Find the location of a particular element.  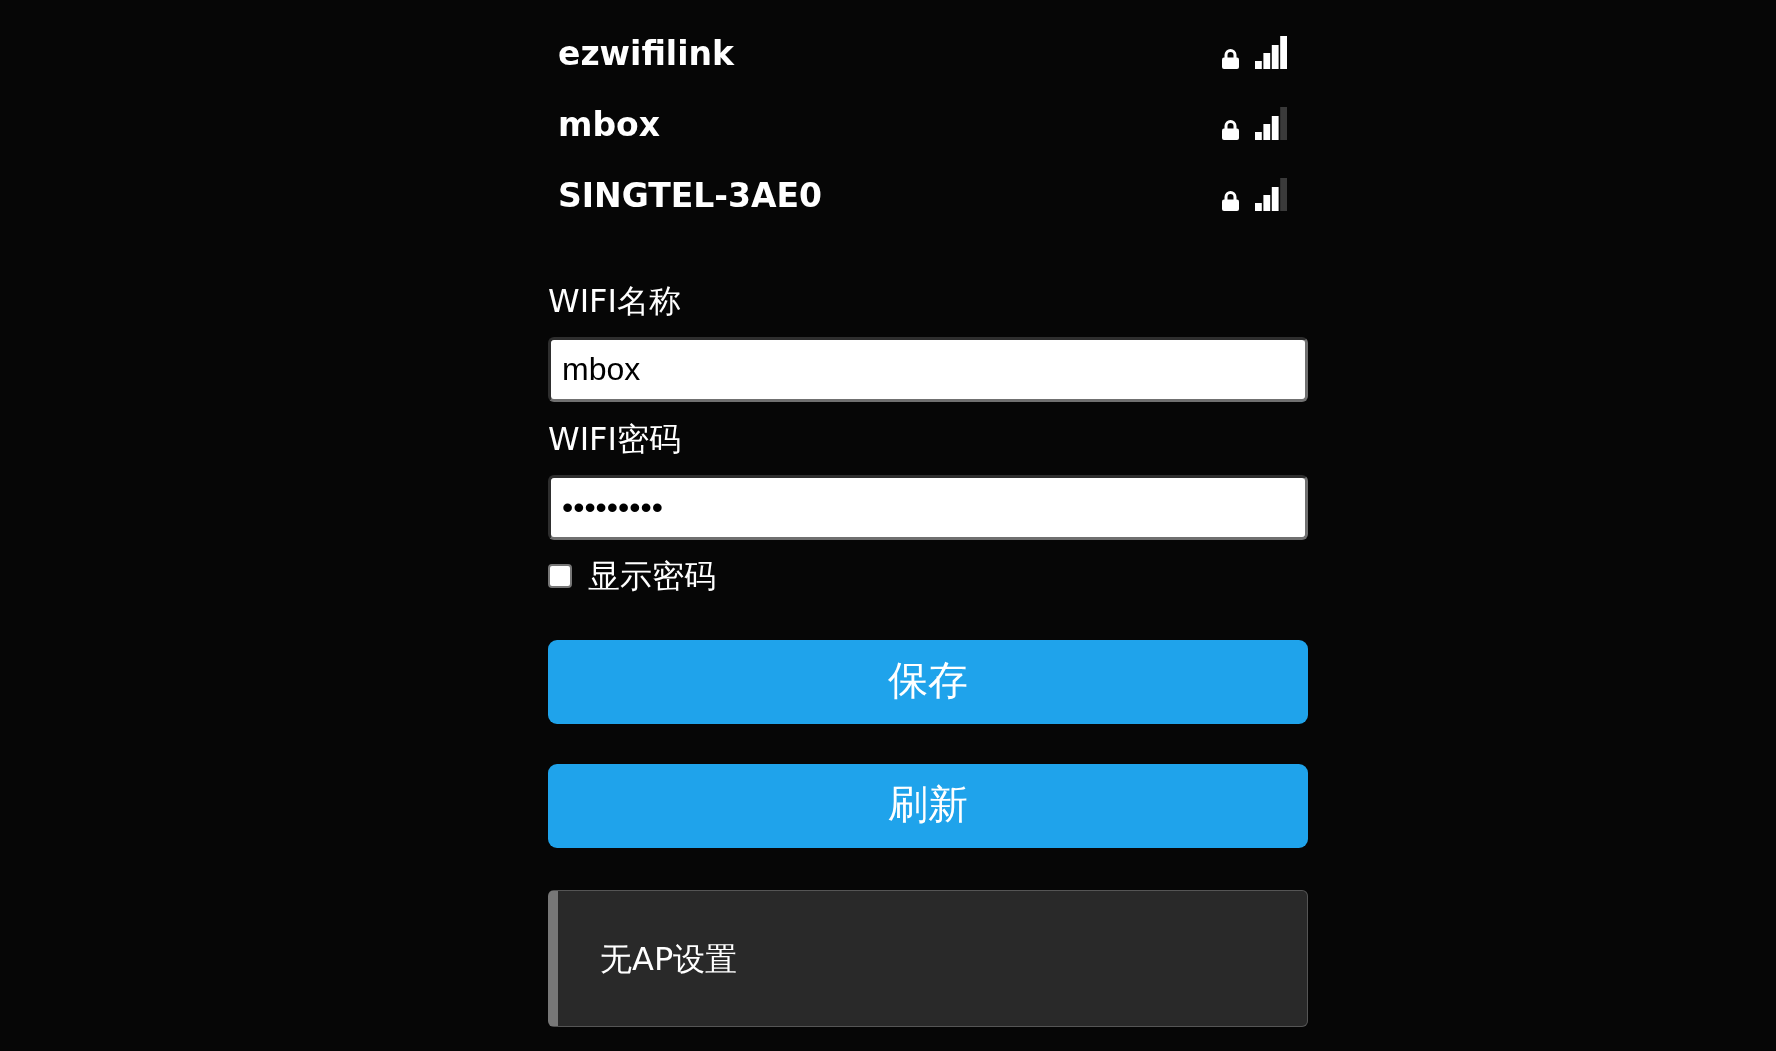

checkbox-label: 显示密码 is located at coordinates (652, 576).